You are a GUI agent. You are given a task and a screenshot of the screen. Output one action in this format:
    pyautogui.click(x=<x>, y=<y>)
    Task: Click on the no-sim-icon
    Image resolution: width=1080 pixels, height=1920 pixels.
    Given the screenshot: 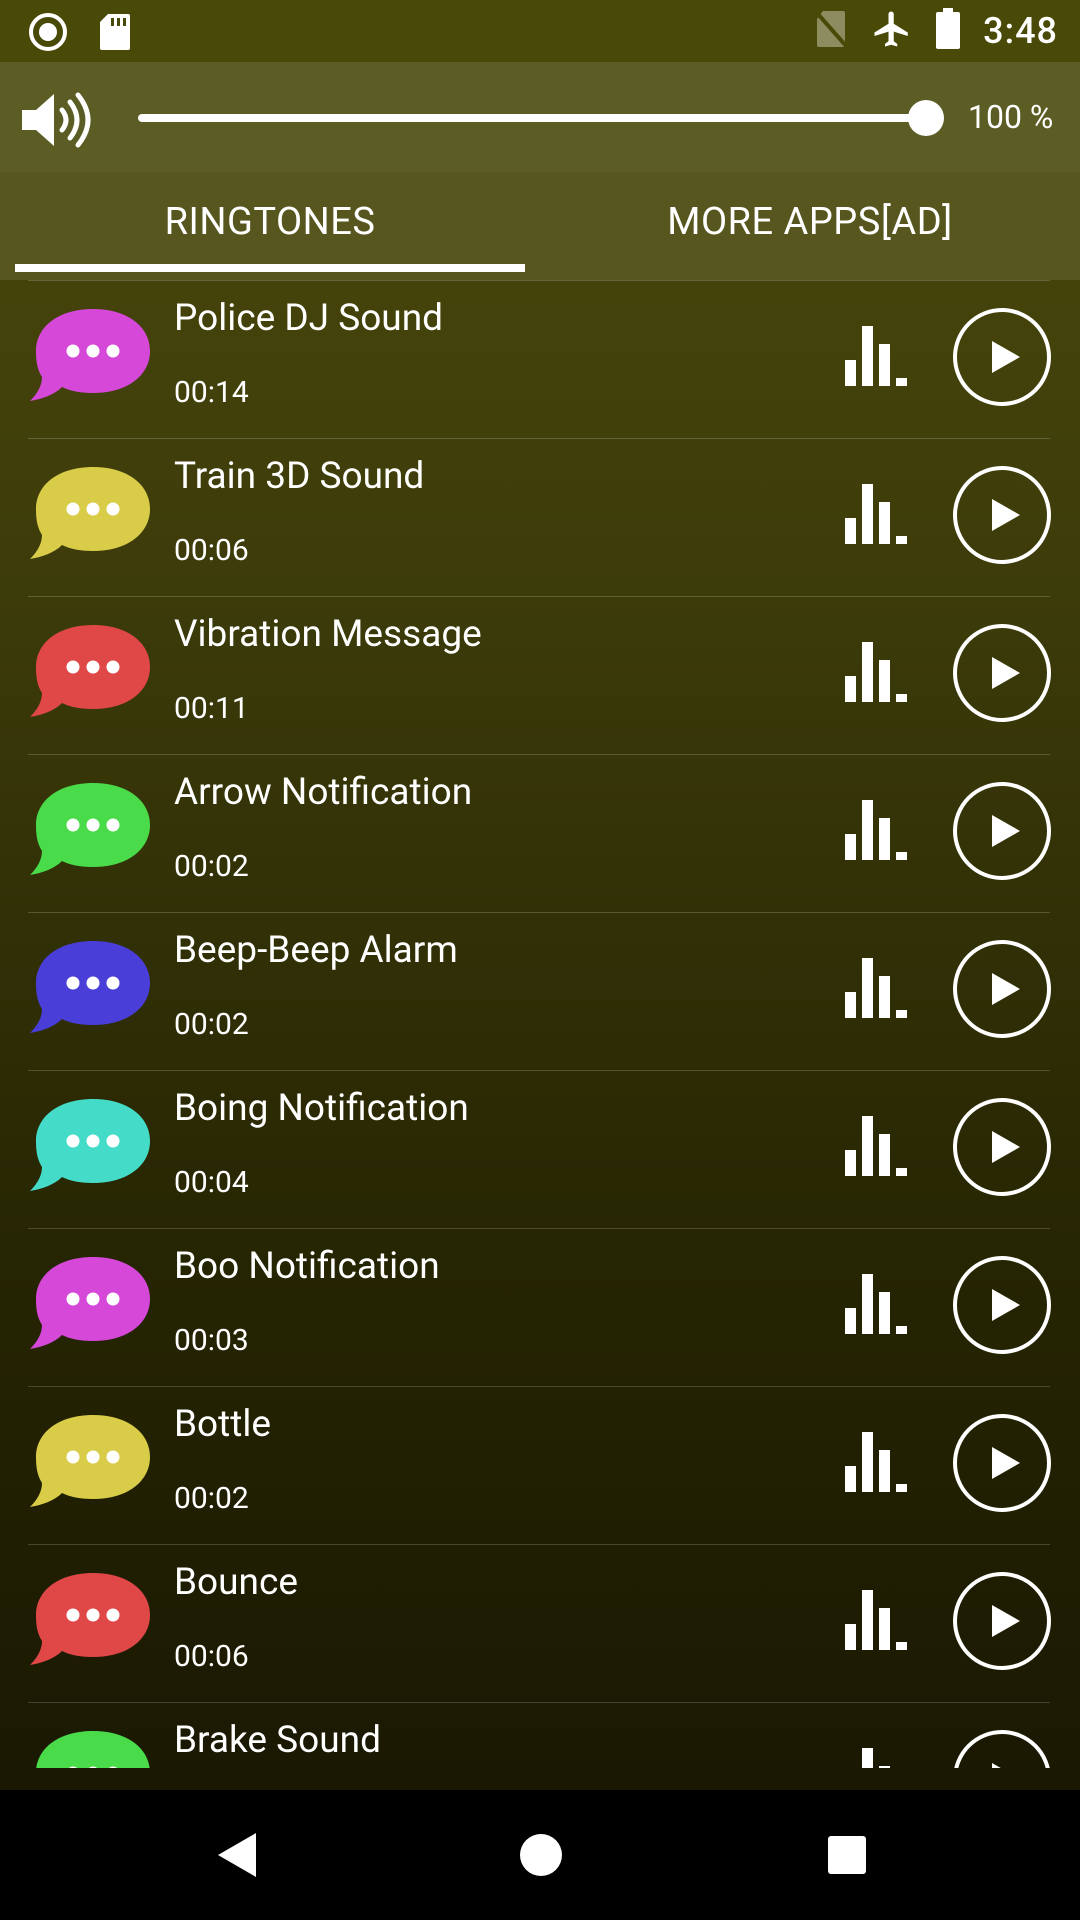 What is the action you would take?
    pyautogui.click(x=832, y=31)
    